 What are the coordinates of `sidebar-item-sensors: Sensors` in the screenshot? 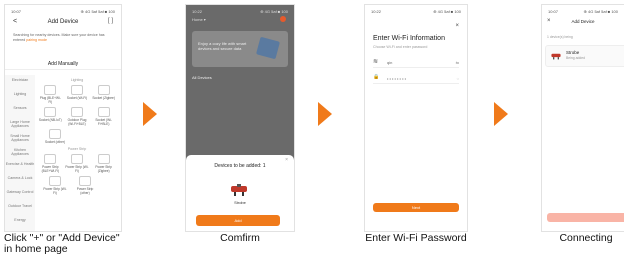 It's located at (20, 110).